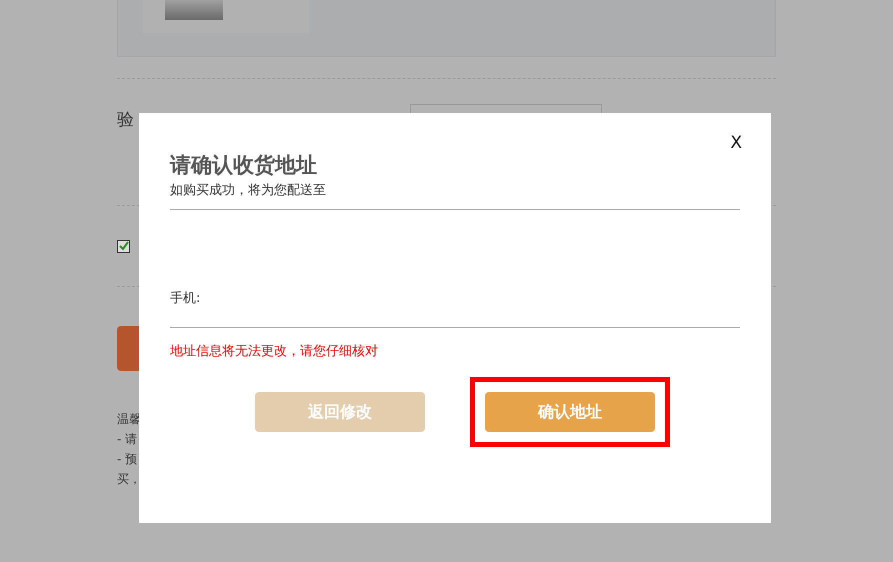 The height and width of the screenshot is (562, 893). I want to click on tip-text: 买，, so click(129, 479).